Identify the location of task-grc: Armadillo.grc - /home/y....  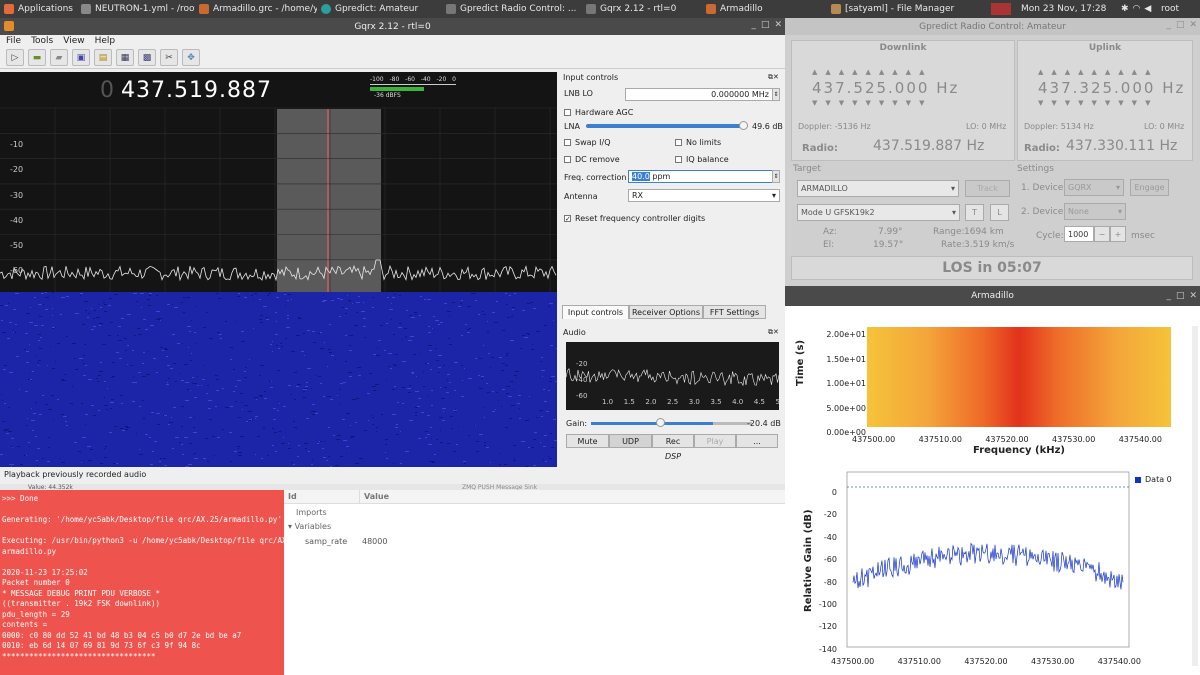
(256, 9).